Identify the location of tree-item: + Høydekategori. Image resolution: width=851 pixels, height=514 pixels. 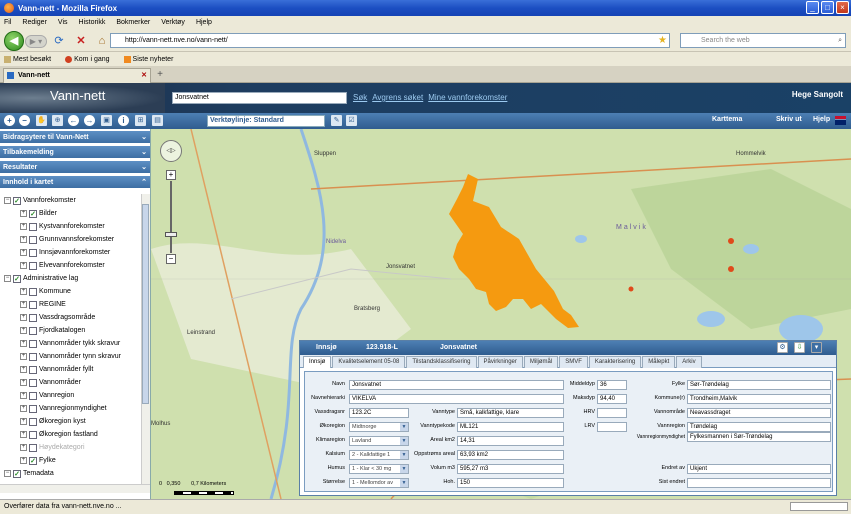
(74, 447).